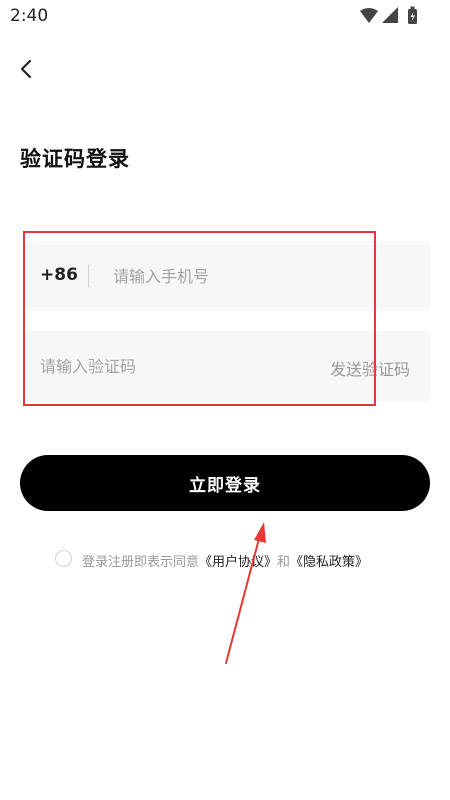 This screenshot has width=450, height=800. What do you see at coordinates (88, 276) in the screenshot?
I see `field-divider` at bounding box center [88, 276].